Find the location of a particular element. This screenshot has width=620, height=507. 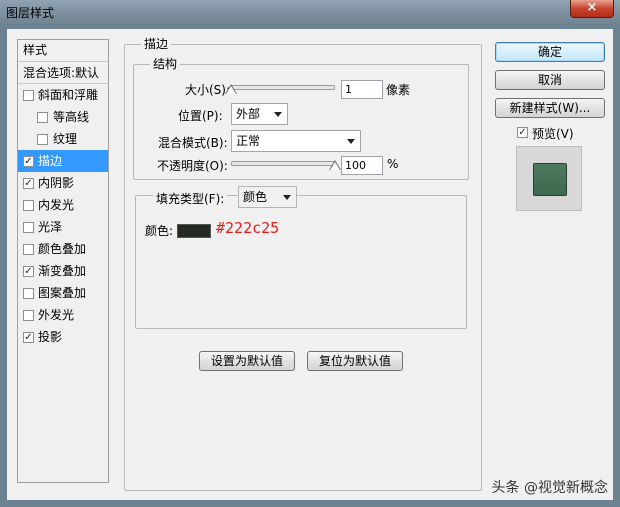

style-item-label: 投影 is located at coordinates (50, 337).